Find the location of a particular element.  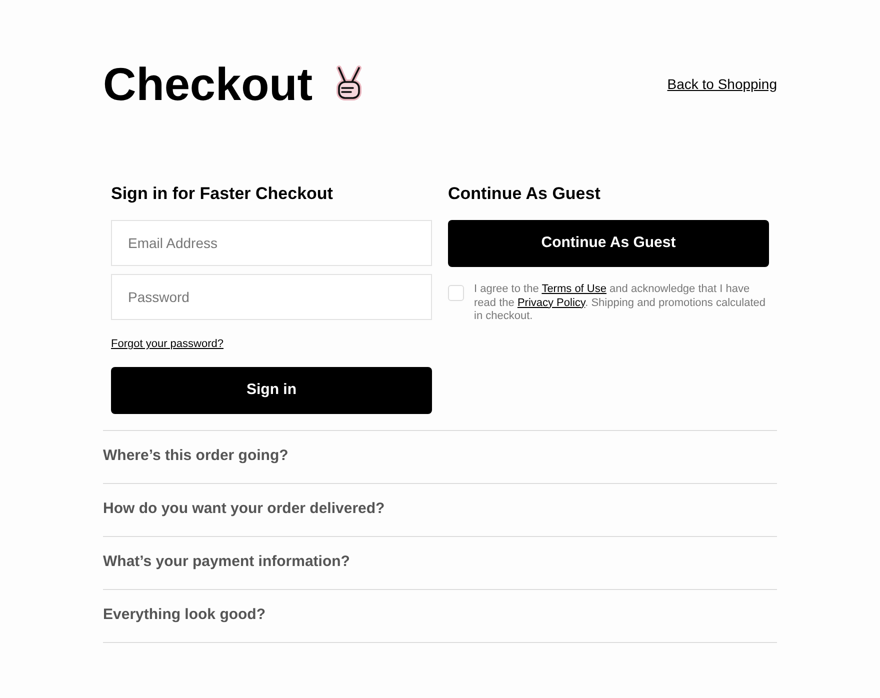

agree-checkbox is located at coordinates (456, 293).